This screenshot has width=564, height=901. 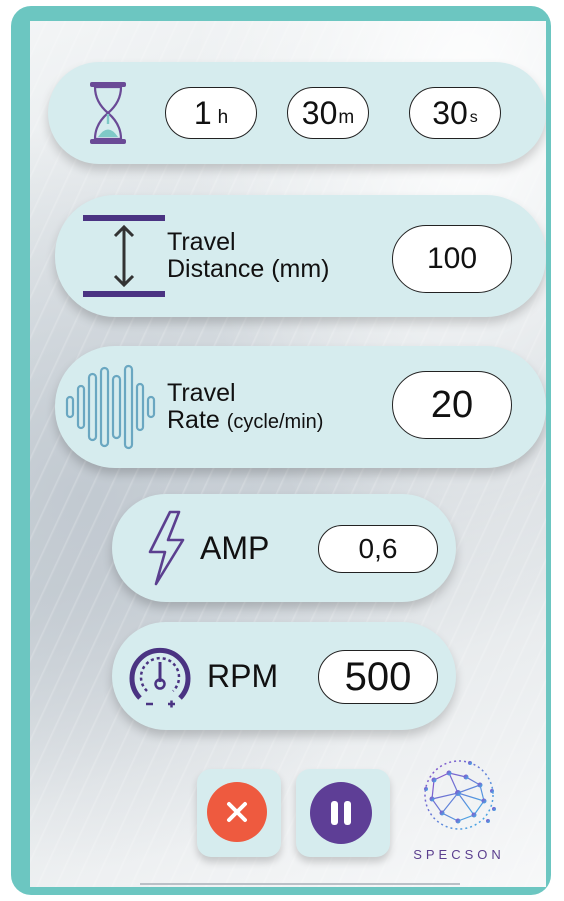 I want to click on brand-logo, so click(x=459, y=796).